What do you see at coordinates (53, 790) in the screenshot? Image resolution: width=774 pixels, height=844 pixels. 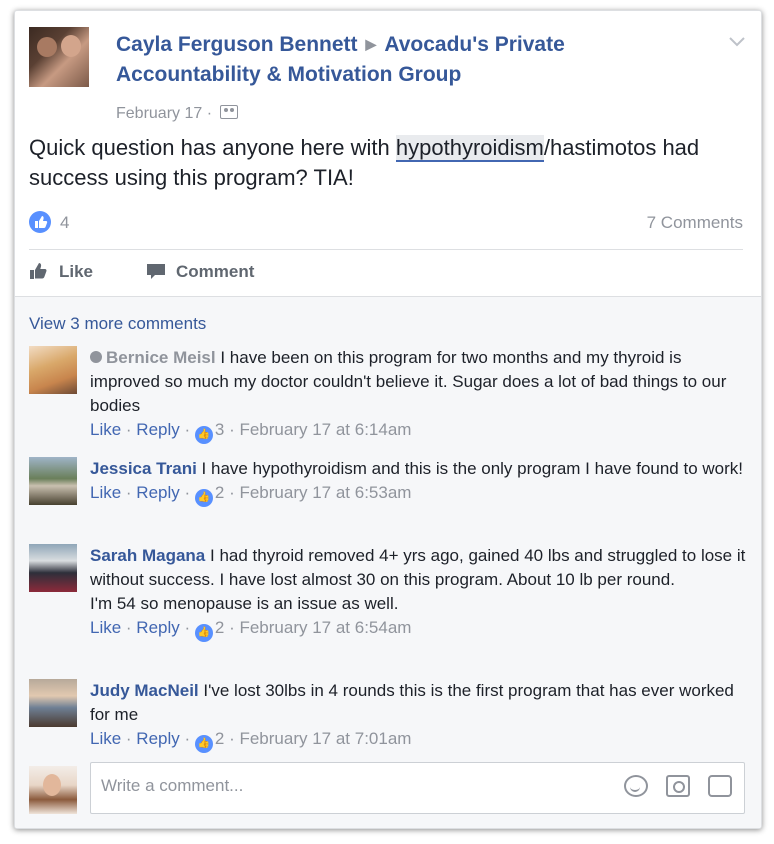 I see `current-user-avatar` at bounding box center [53, 790].